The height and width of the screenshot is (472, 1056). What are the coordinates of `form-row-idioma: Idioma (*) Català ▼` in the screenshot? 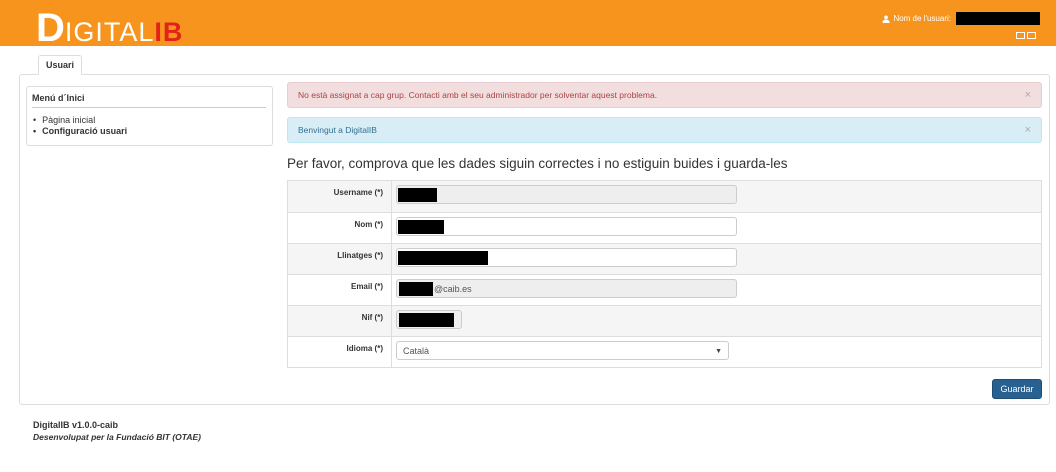 It's located at (664, 351).